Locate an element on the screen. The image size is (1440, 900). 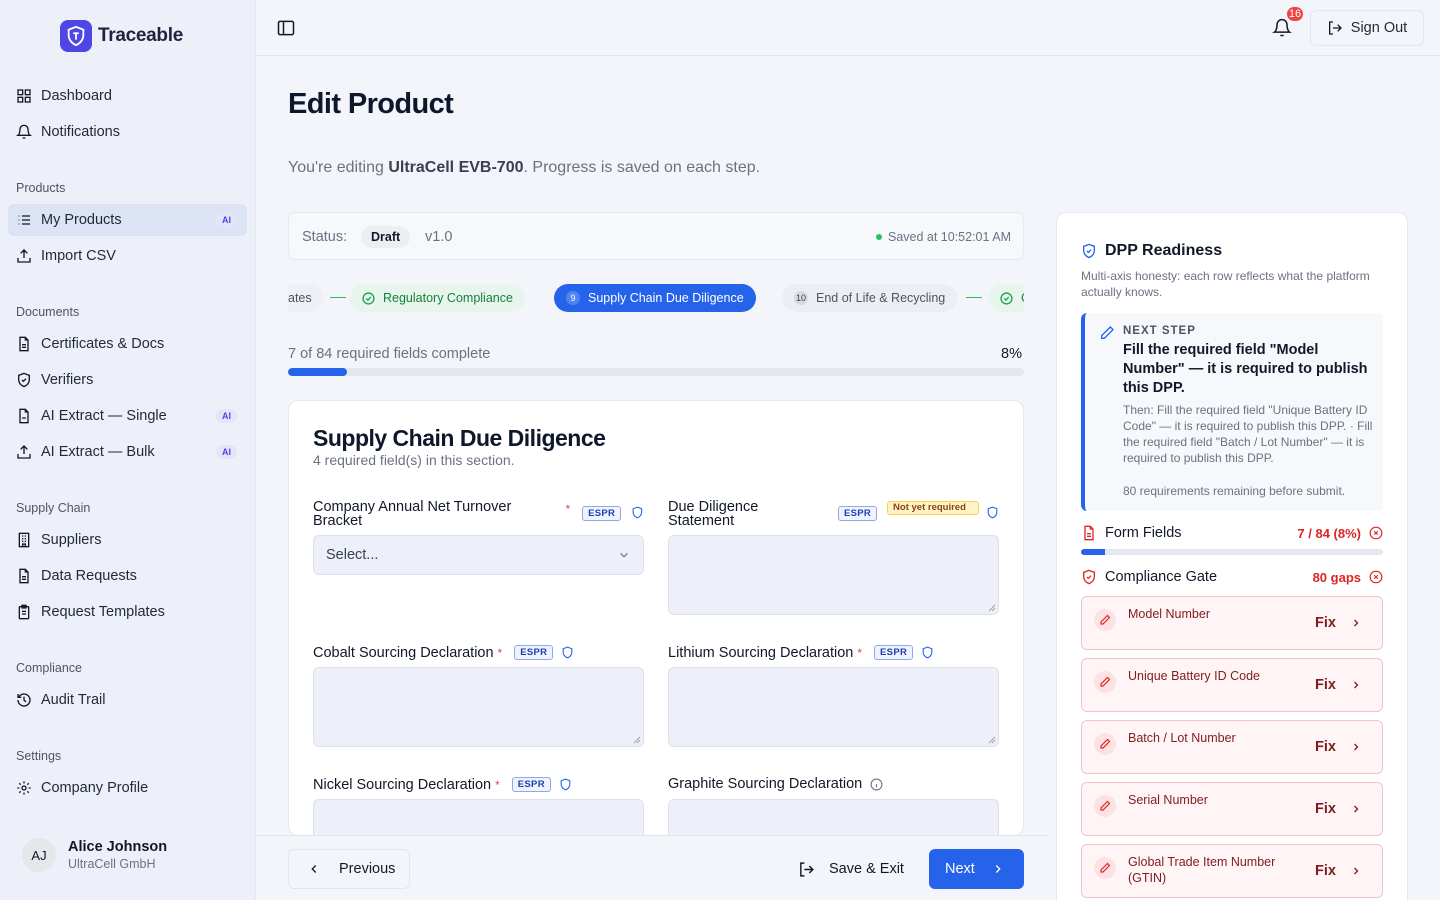
sidebar-item-label: AI Extract — Bulk is located at coordinates (98, 452).